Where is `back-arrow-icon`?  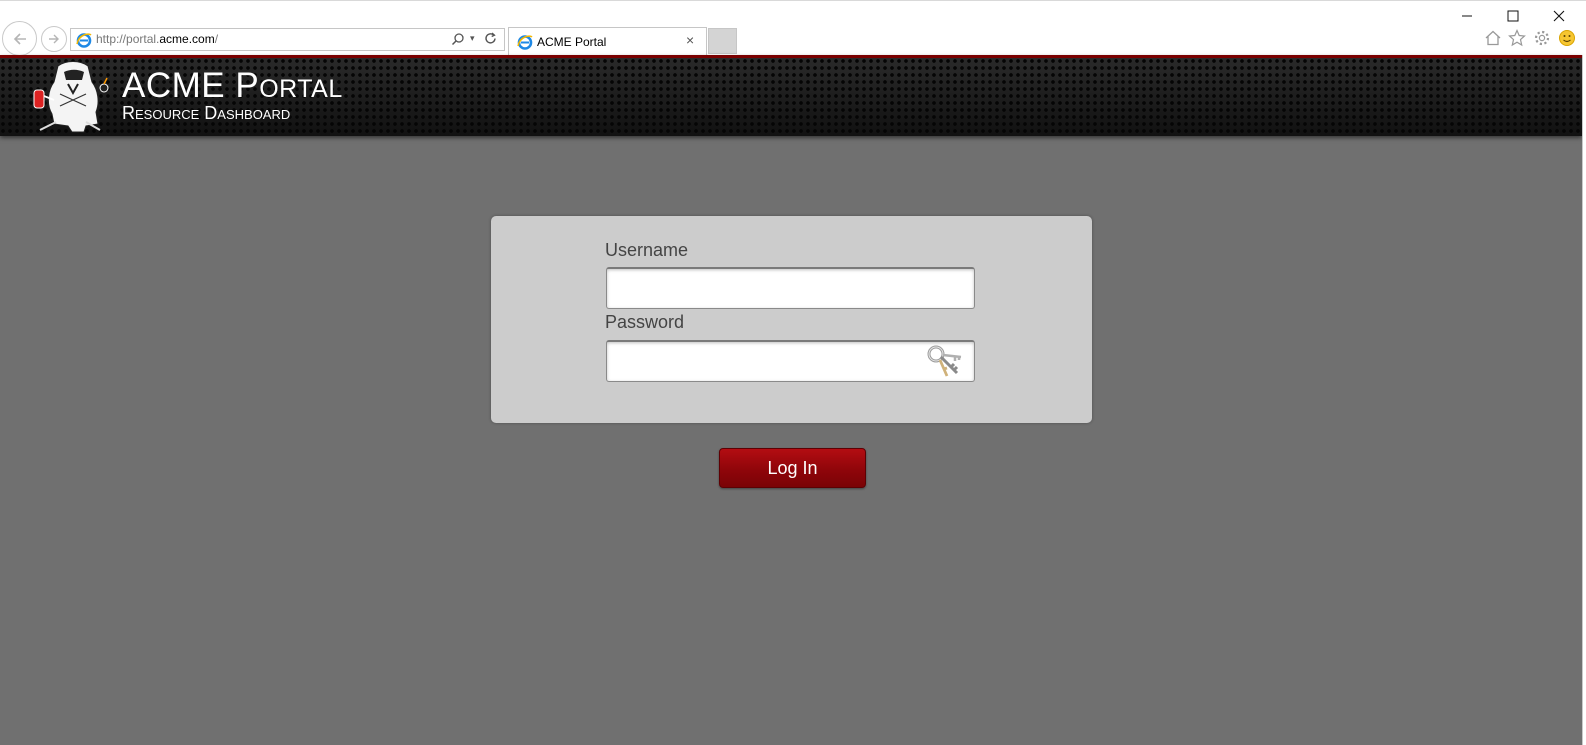 back-arrow-icon is located at coordinates (19, 38).